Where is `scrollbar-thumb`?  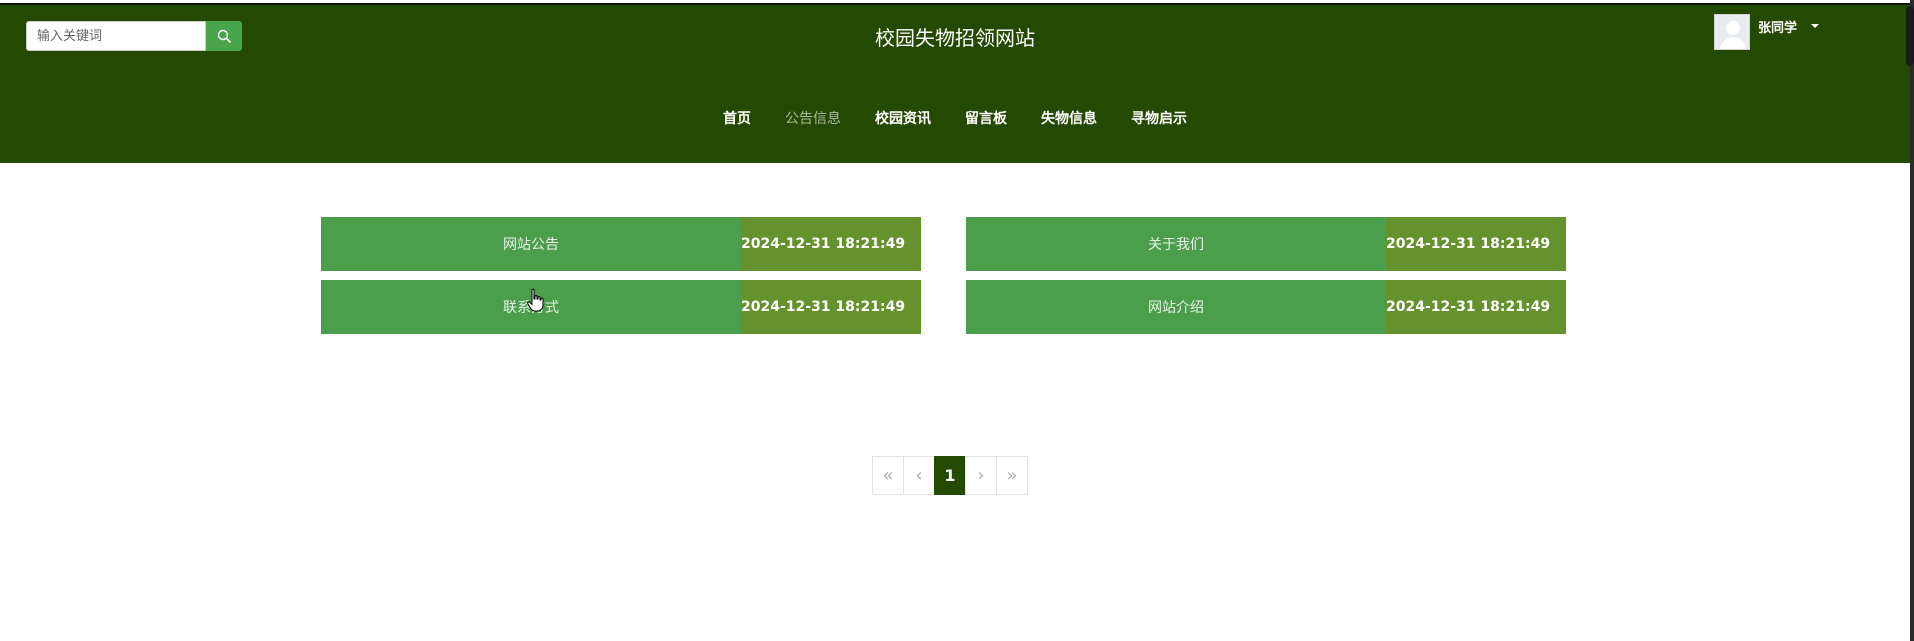
scrollbar-thumb is located at coordinates (1910, 36).